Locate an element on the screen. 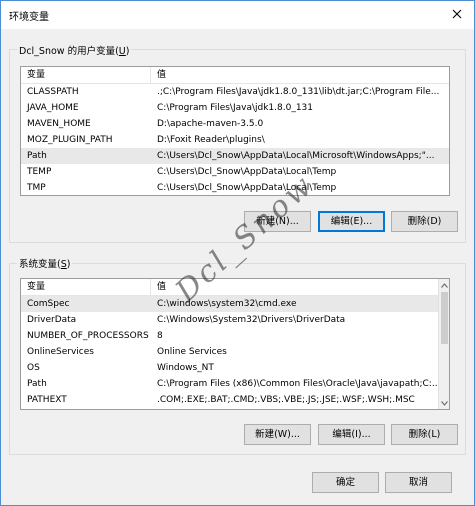  close-icon is located at coordinates (457, 14).